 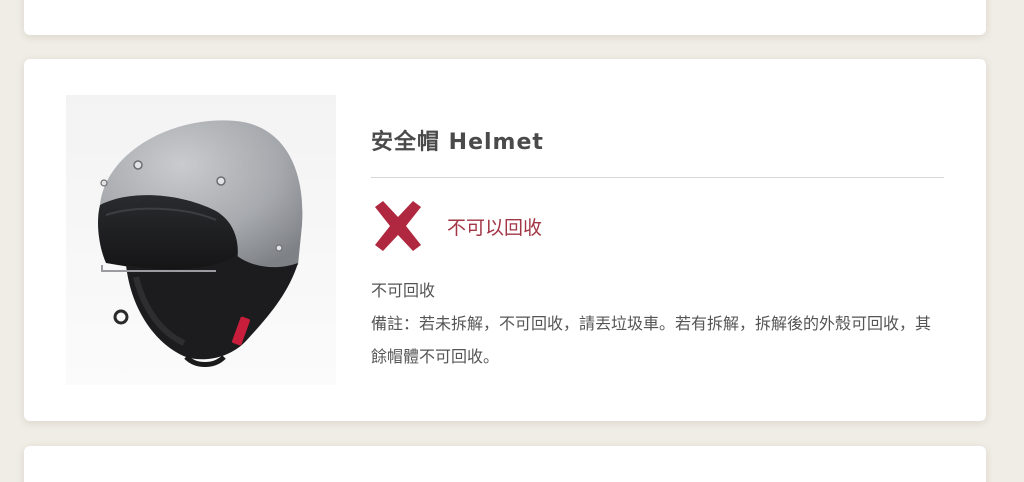 I want to click on item-title: 安全帽 Helmet, so click(x=457, y=142).